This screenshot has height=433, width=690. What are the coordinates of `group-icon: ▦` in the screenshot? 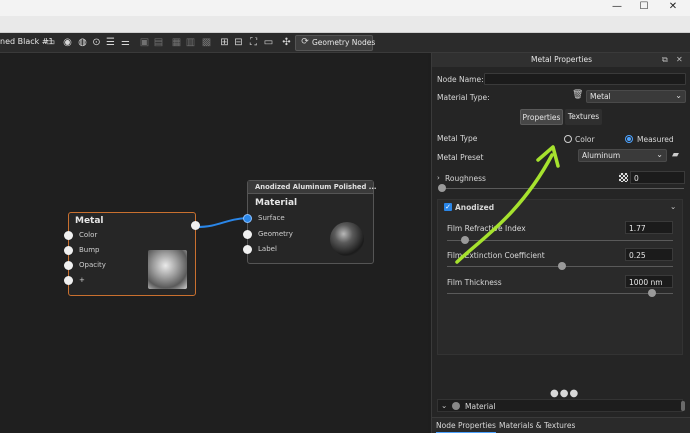 It's located at (176, 42).